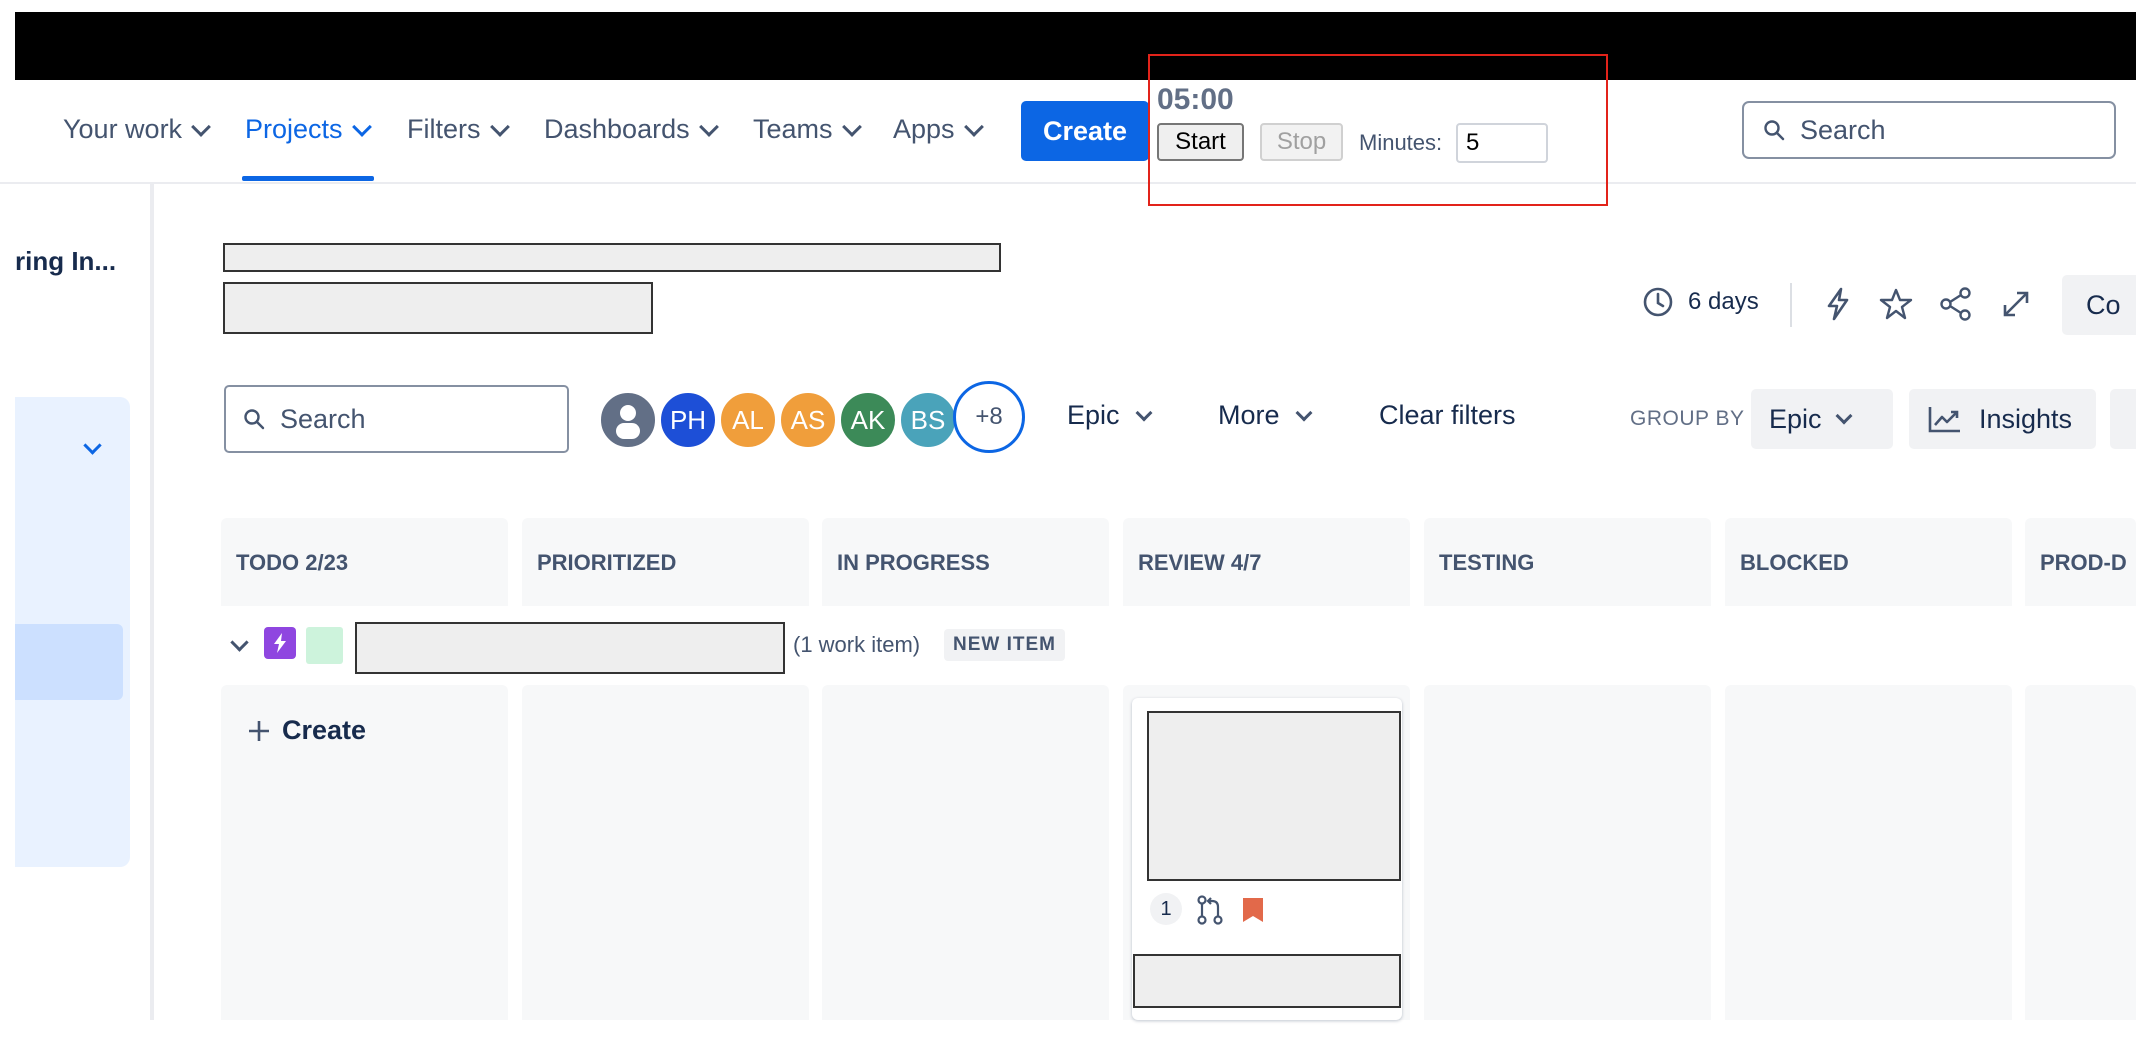  Describe the element at coordinates (1929, 130) in the screenshot. I see `global-search-input: Search` at that location.